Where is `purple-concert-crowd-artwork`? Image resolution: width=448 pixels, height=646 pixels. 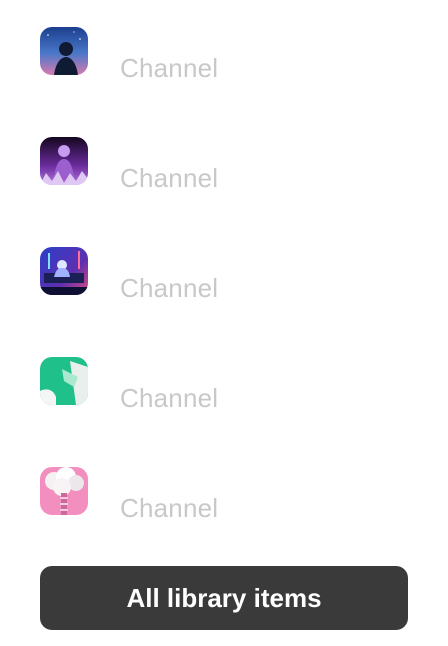
purple-concert-crowd-artwork is located at coordinates (64, 161).